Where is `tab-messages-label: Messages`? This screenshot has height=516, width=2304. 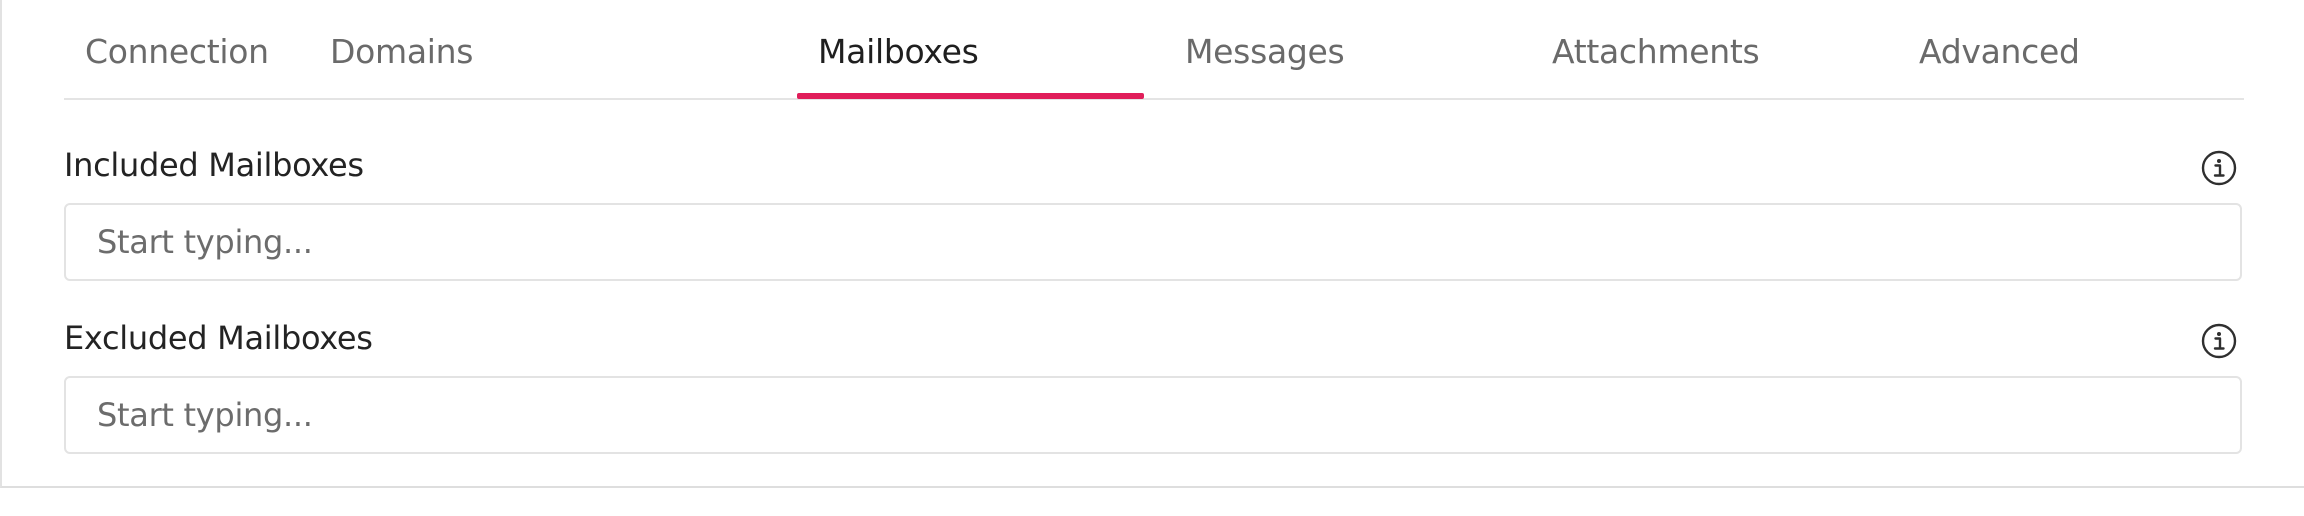 tab-messages-label: Messages is located at coordinates (1265, 51).